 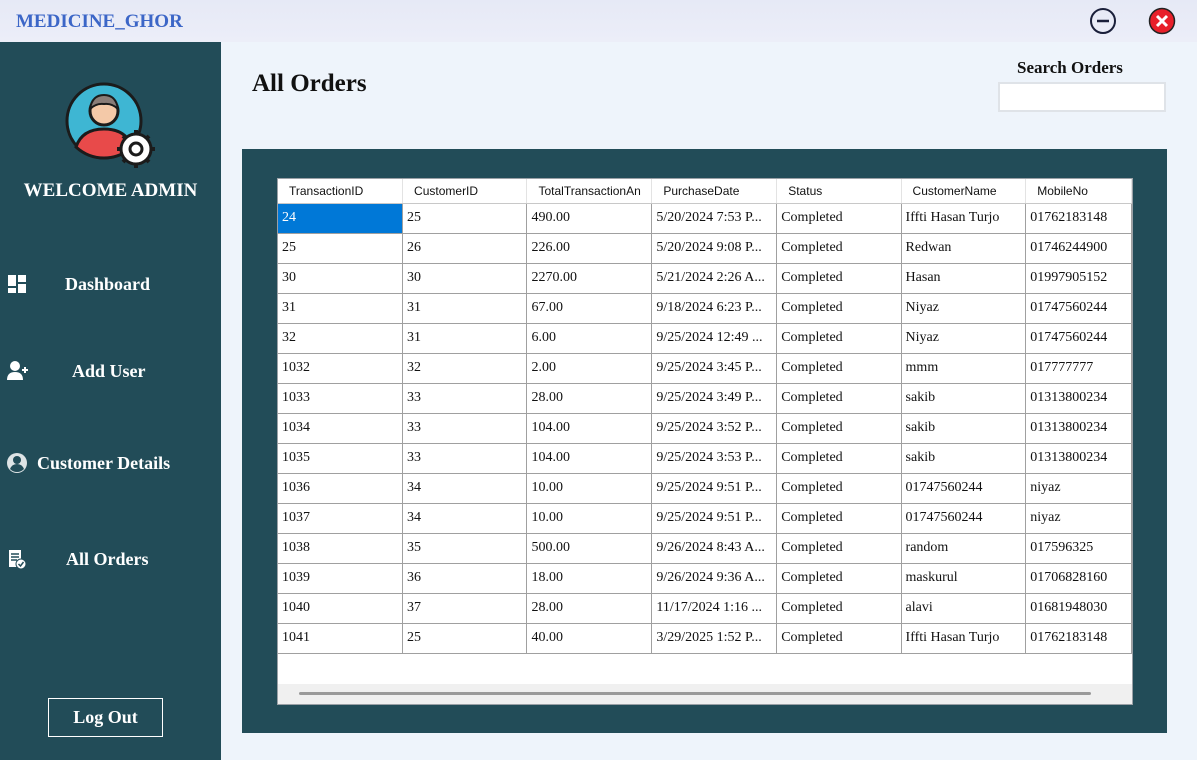 What do you see at coordinates (341, 398) in the screenshot?
I see `table-cell: 1033` at bounding box center [341, 398].